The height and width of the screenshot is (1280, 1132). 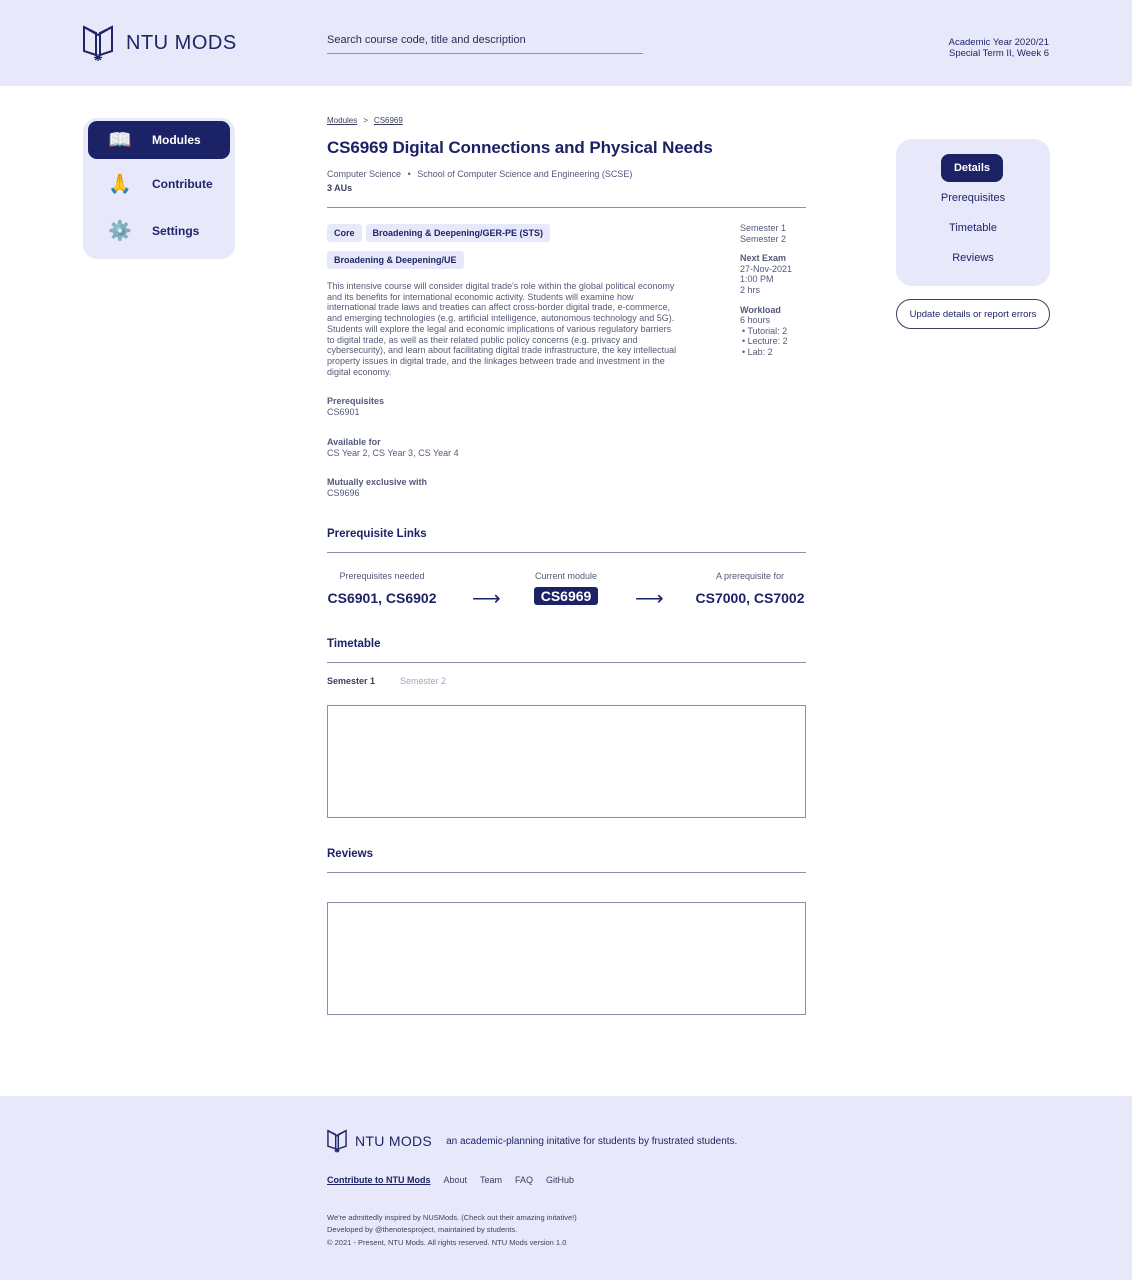 I want to click on exam-label: Next Exam, so click(x=763, y=258).